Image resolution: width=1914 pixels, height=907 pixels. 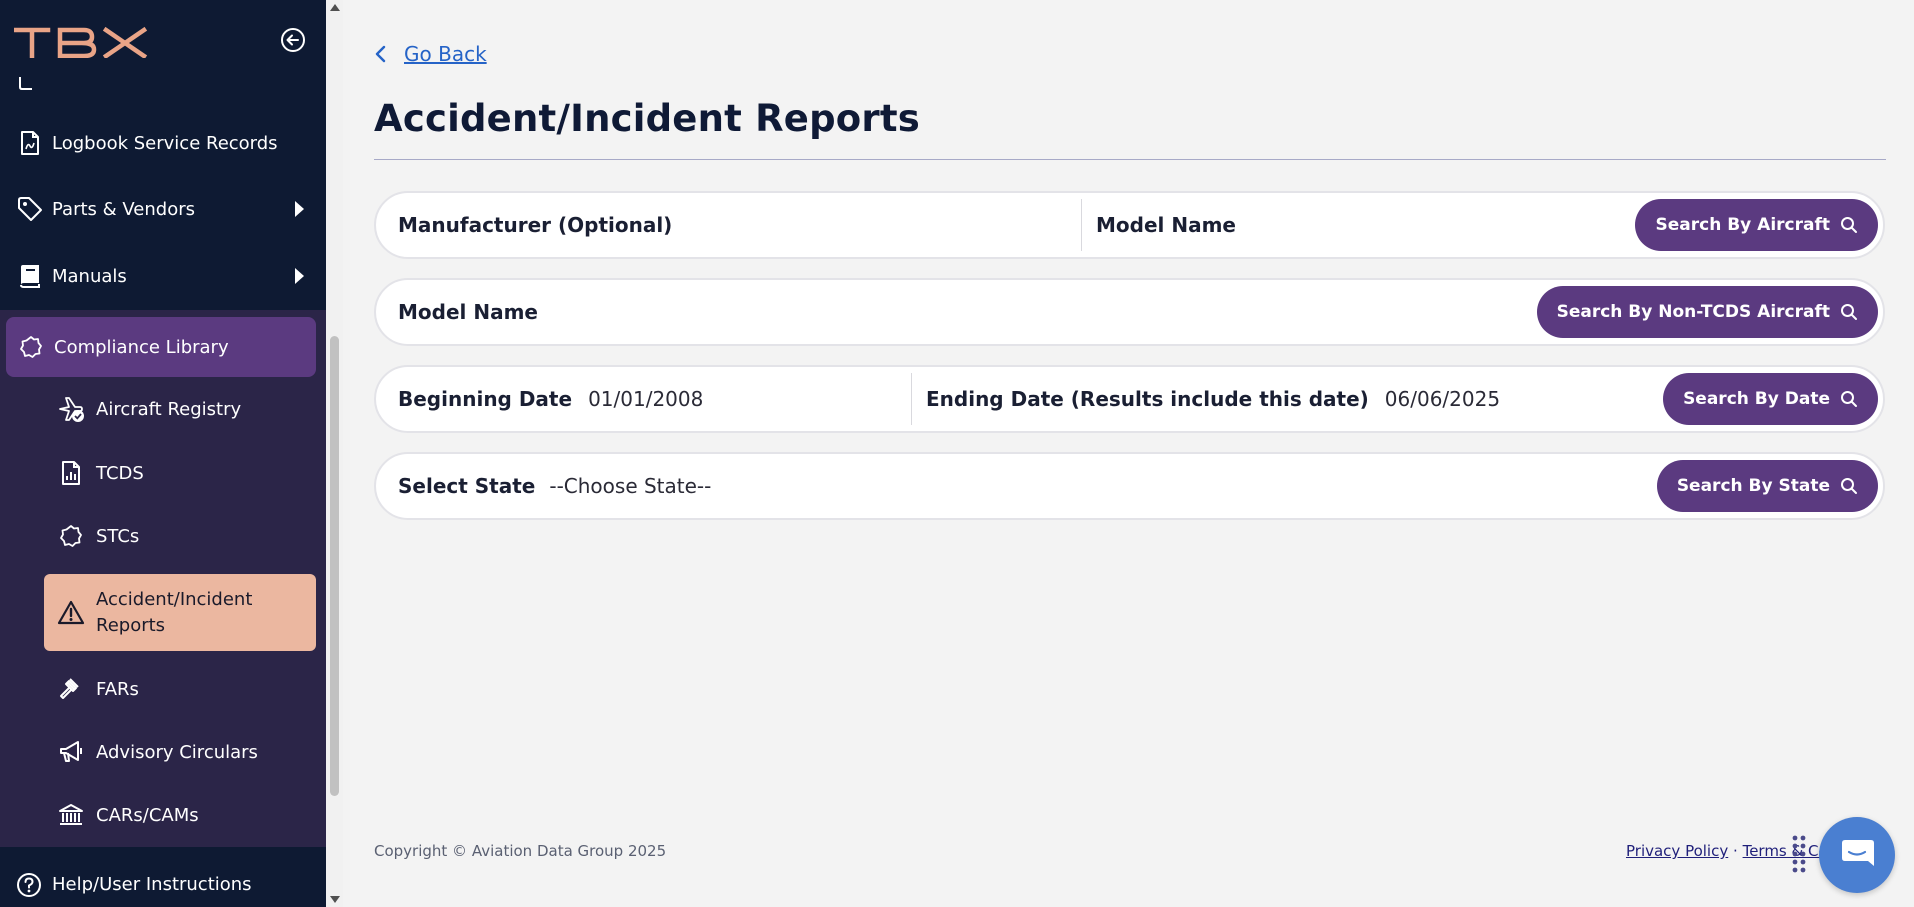 I want to click on scroll-up-arrow-icon, so click(x=335, y=7).